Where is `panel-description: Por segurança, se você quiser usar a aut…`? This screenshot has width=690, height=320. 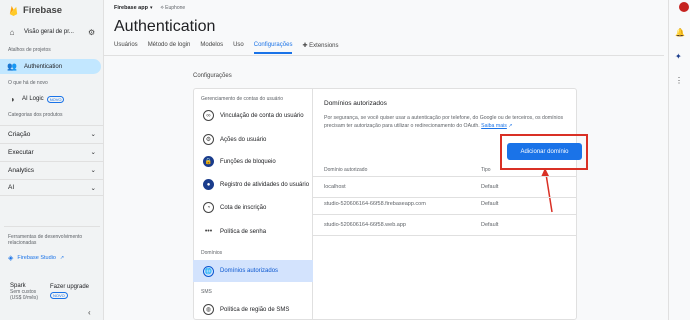 panel-description: Por segurança, se você quiser usar a aut… is located at coordinates (446, 122).